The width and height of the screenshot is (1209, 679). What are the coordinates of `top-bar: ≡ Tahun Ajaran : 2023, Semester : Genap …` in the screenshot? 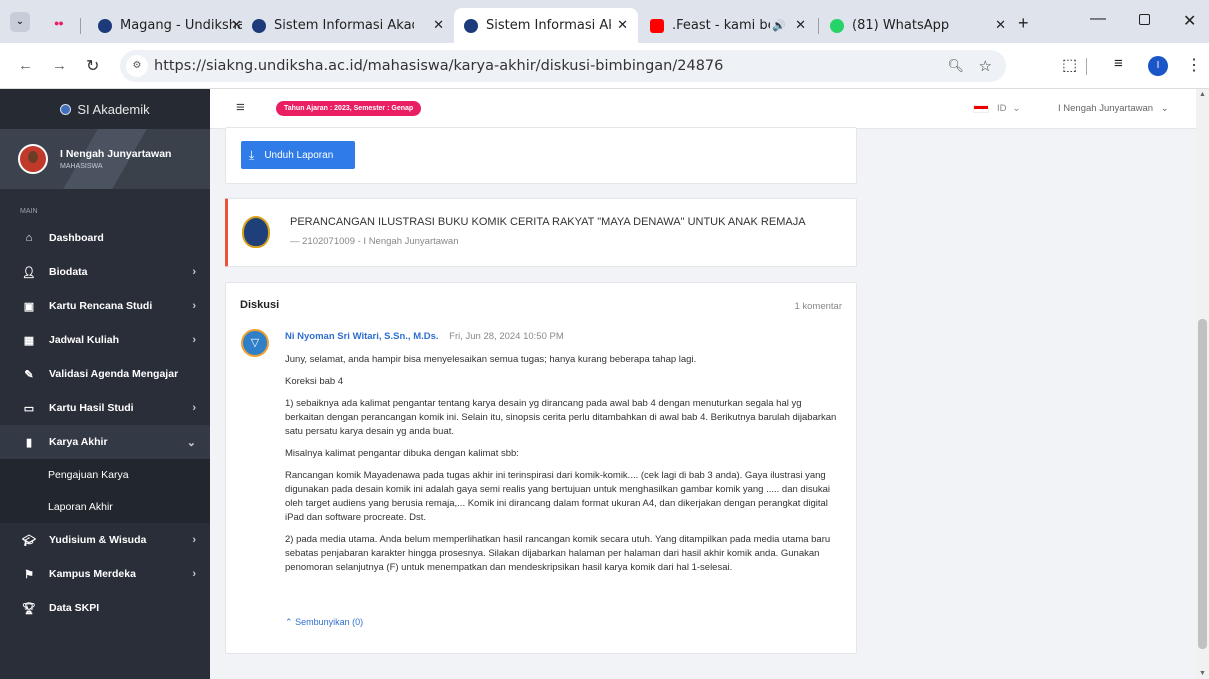 It's located at (704, 109).